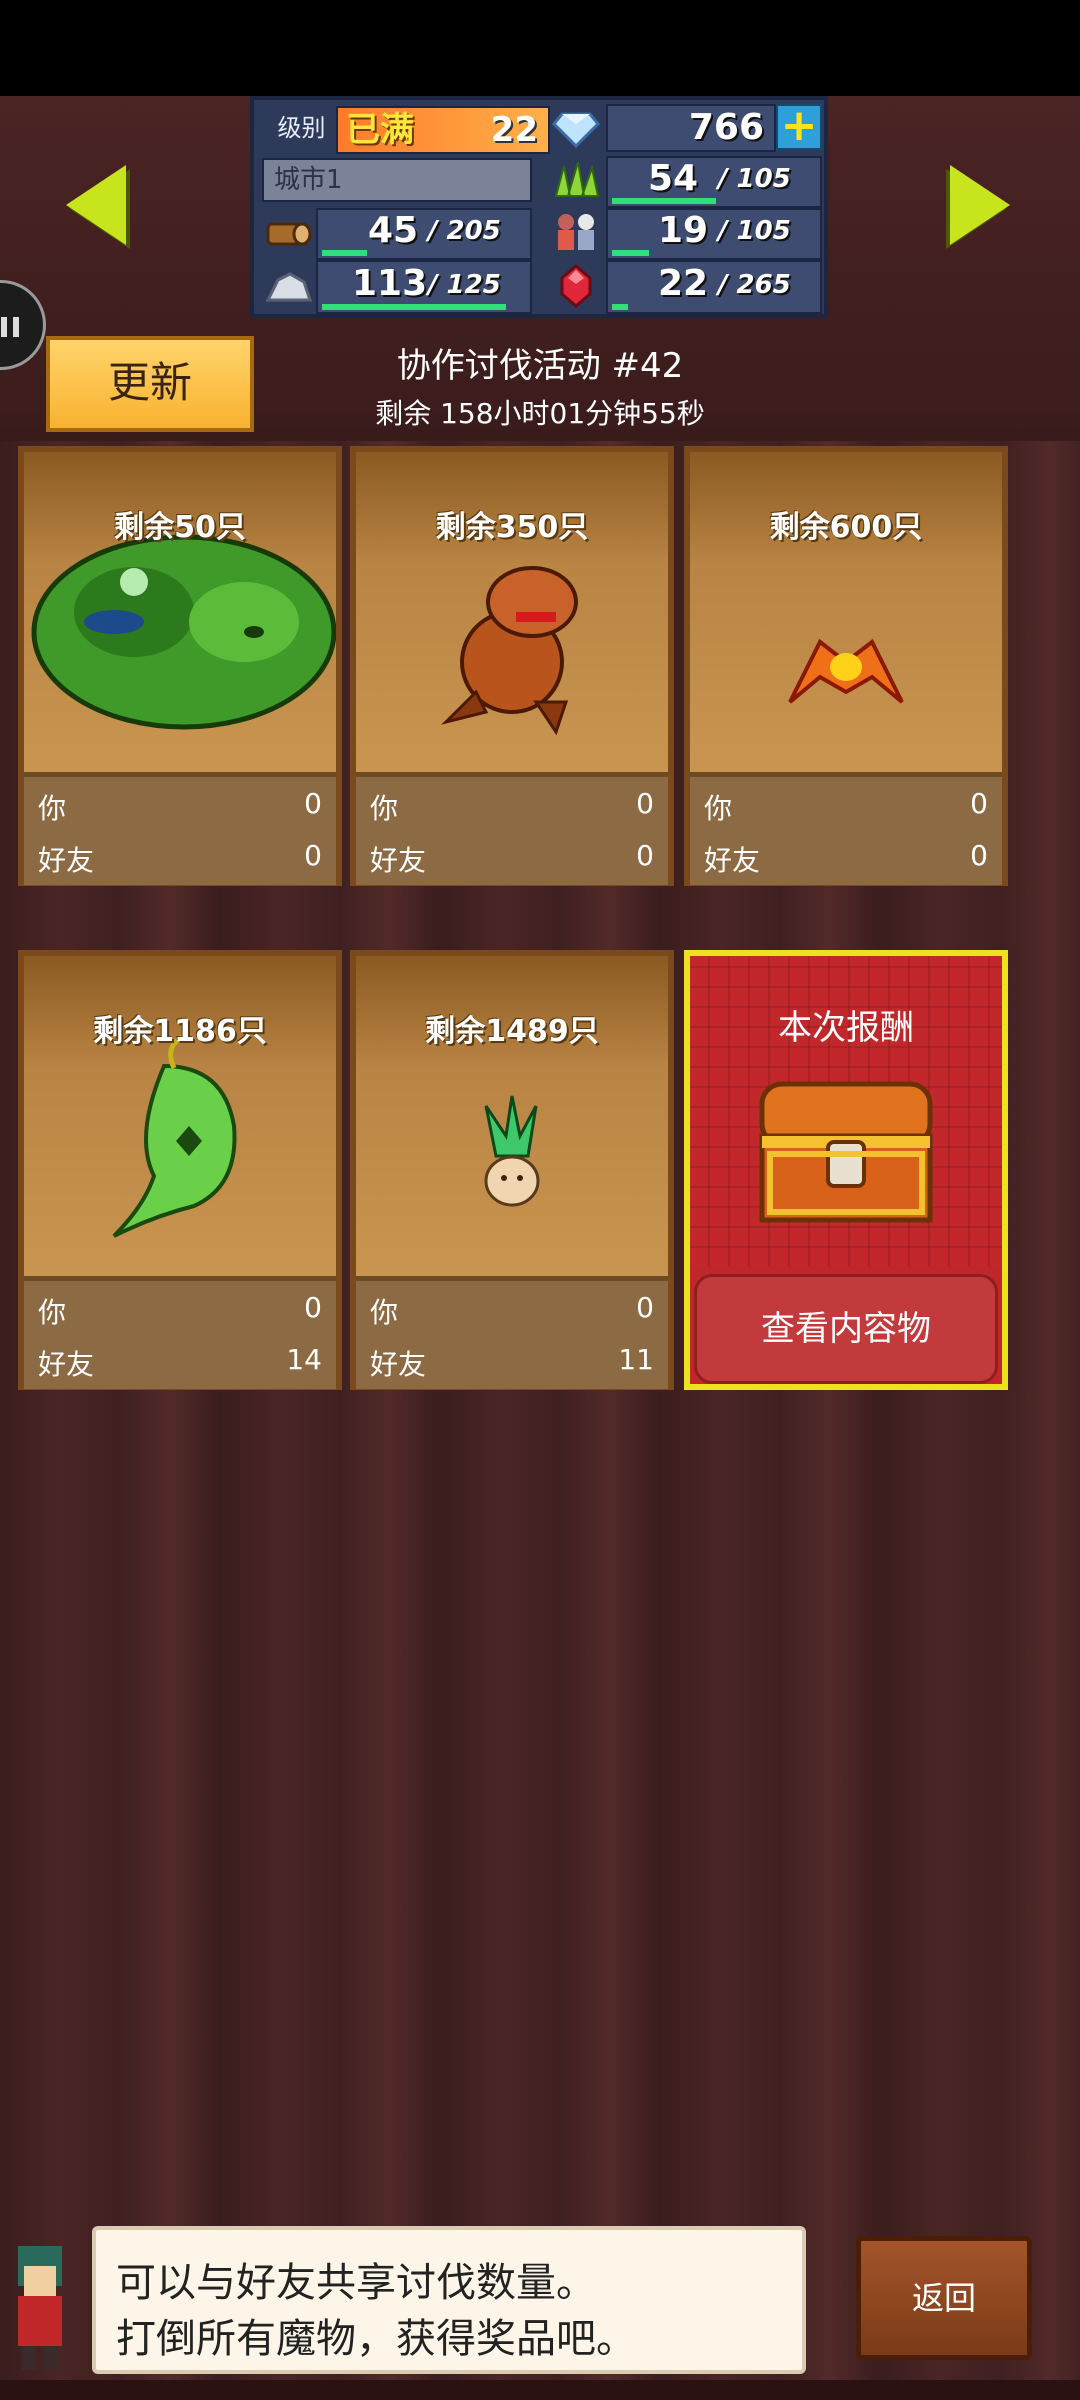 The image size is (1080, 2400). I want to click on level-max: 已满, so click(380, 130).